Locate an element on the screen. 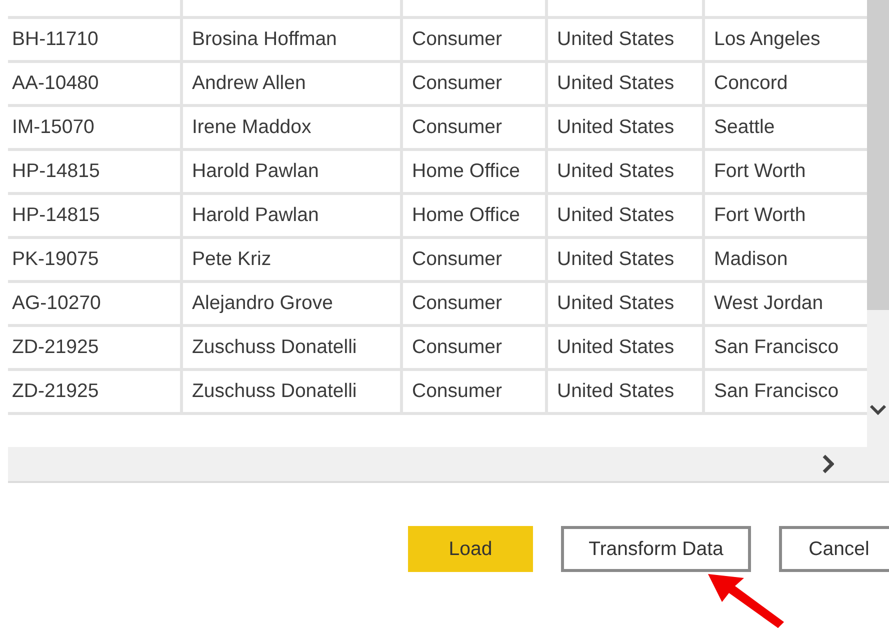 This screenshot has height=628, width=889. scrollbar-thumb is located at coordinates (878, 155).